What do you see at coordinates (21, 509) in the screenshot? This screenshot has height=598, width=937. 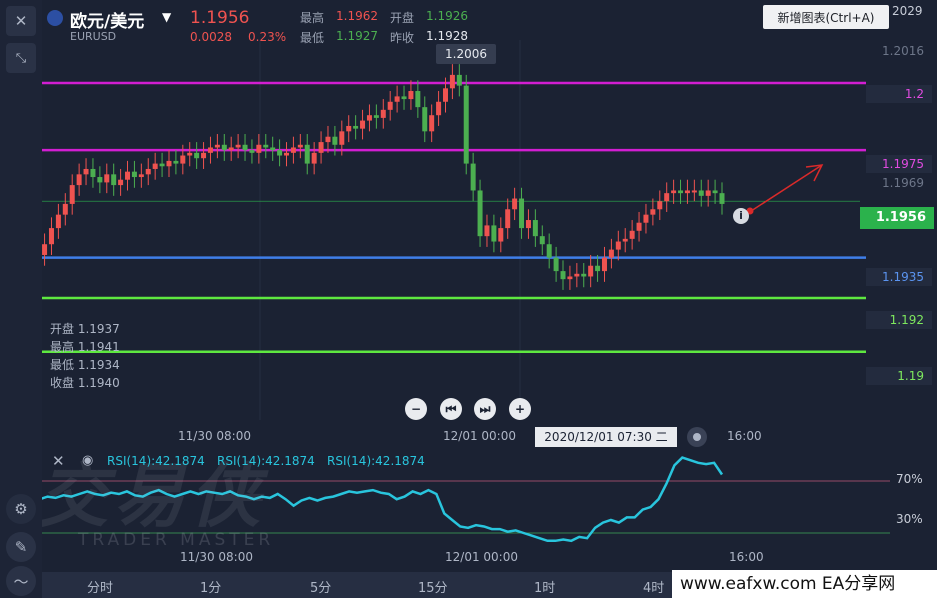 I see `settings-button: ⚙` at bounding box center [21, 509].